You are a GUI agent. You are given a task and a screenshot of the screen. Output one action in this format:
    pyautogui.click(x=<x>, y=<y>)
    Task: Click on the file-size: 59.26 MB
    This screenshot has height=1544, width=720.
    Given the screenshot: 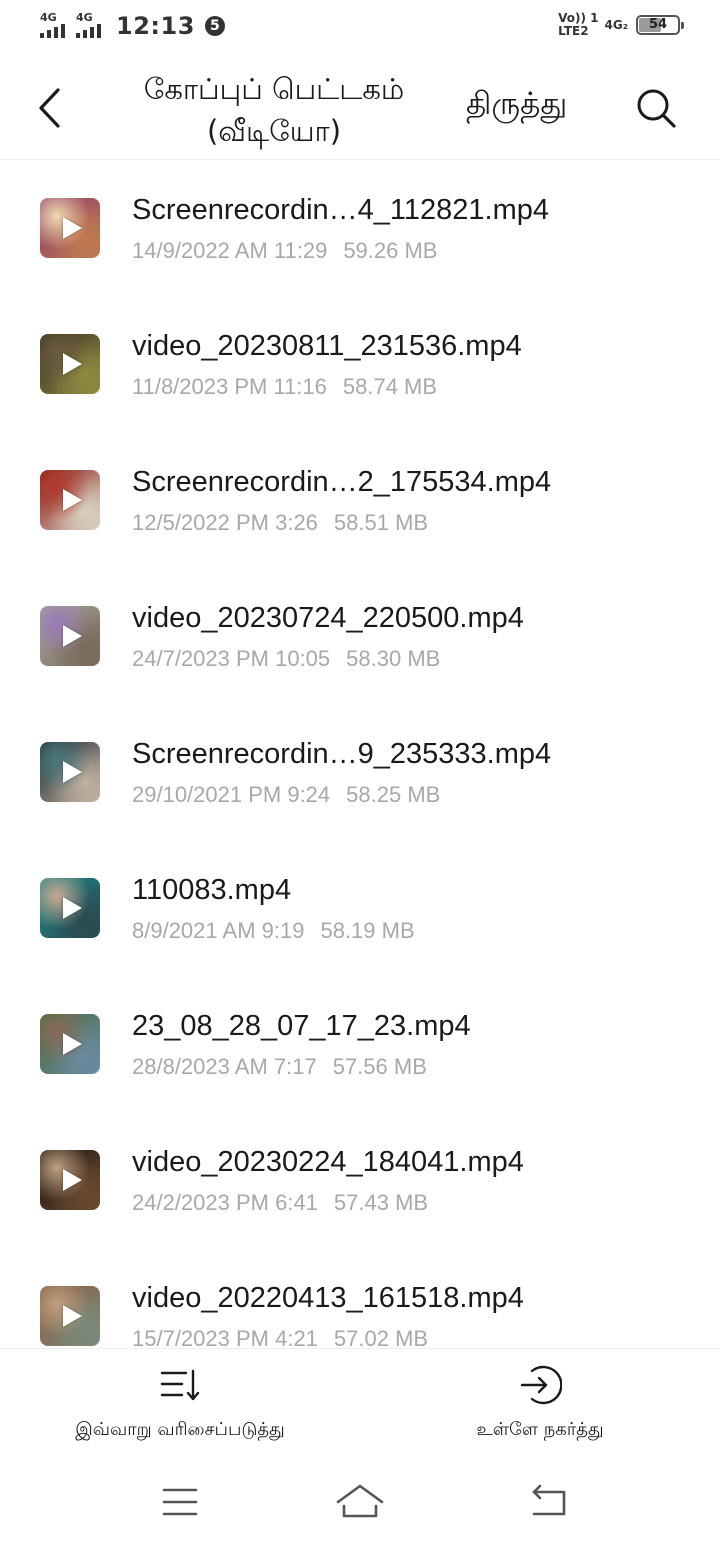 What is the action you would take?
    pyautogui.click(x=390, y=250)
    